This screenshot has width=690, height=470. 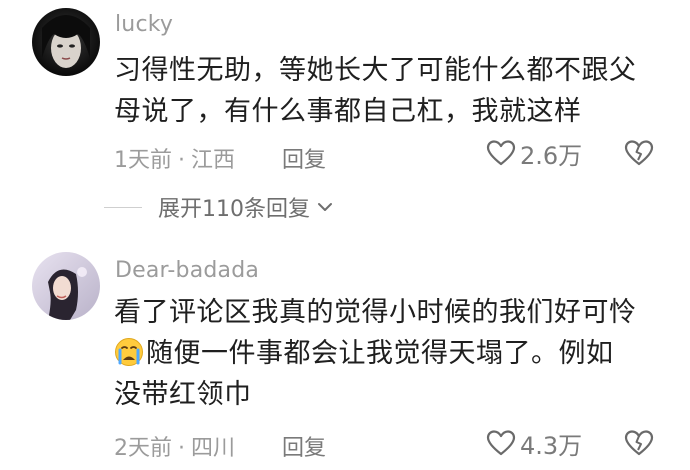 What do you see at coordinates (187, 270) in the screenshot?
I see `username: Dear-badada` at bounding box center [187, 270].